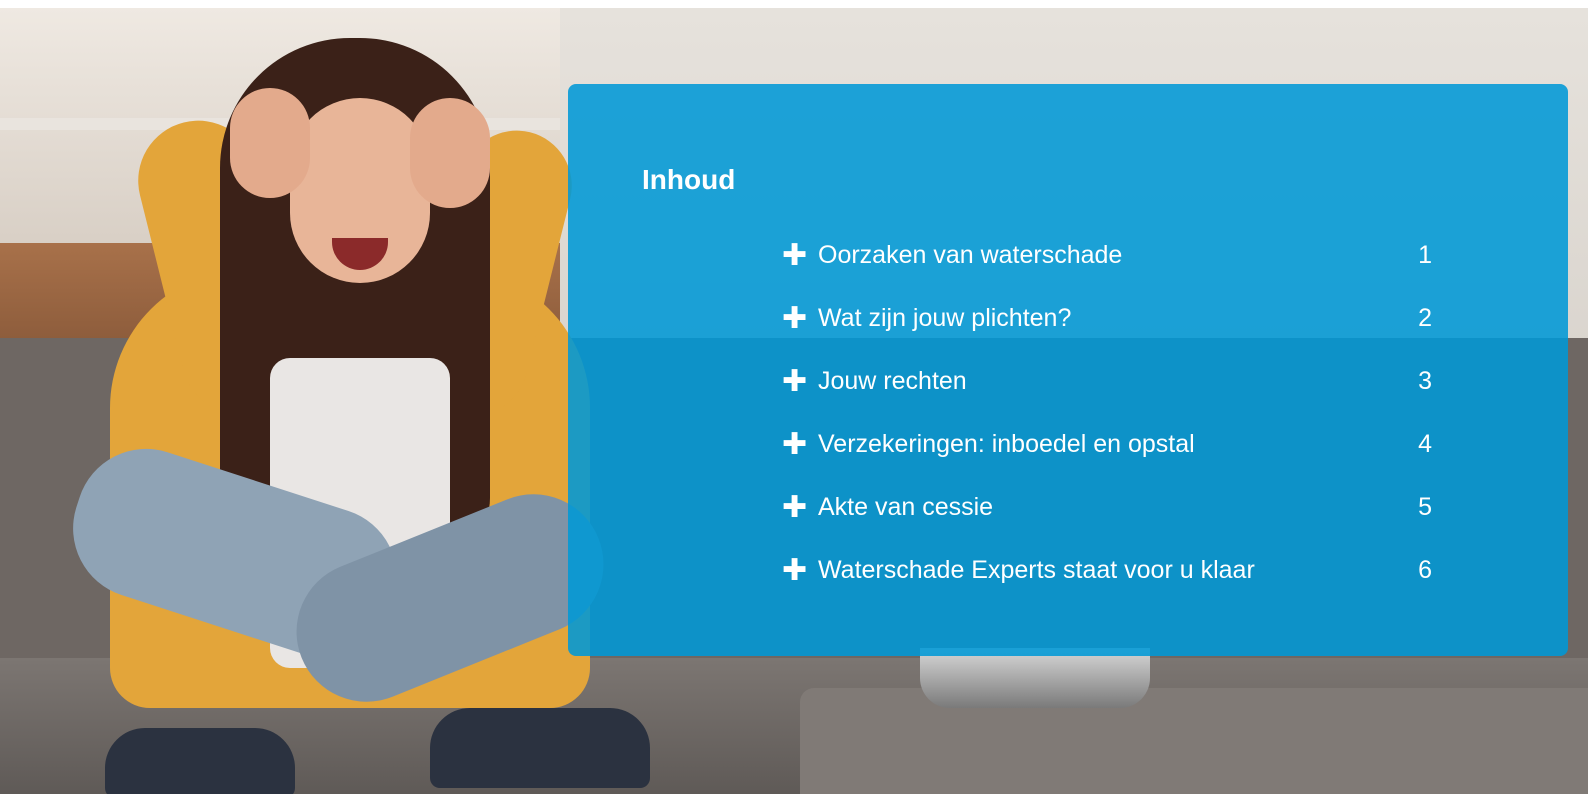 This screenshot has width=1588, height=803. Describe the element at coordinates (200, 761) in the screenshot. I see `woman-shoe-left` at that location.